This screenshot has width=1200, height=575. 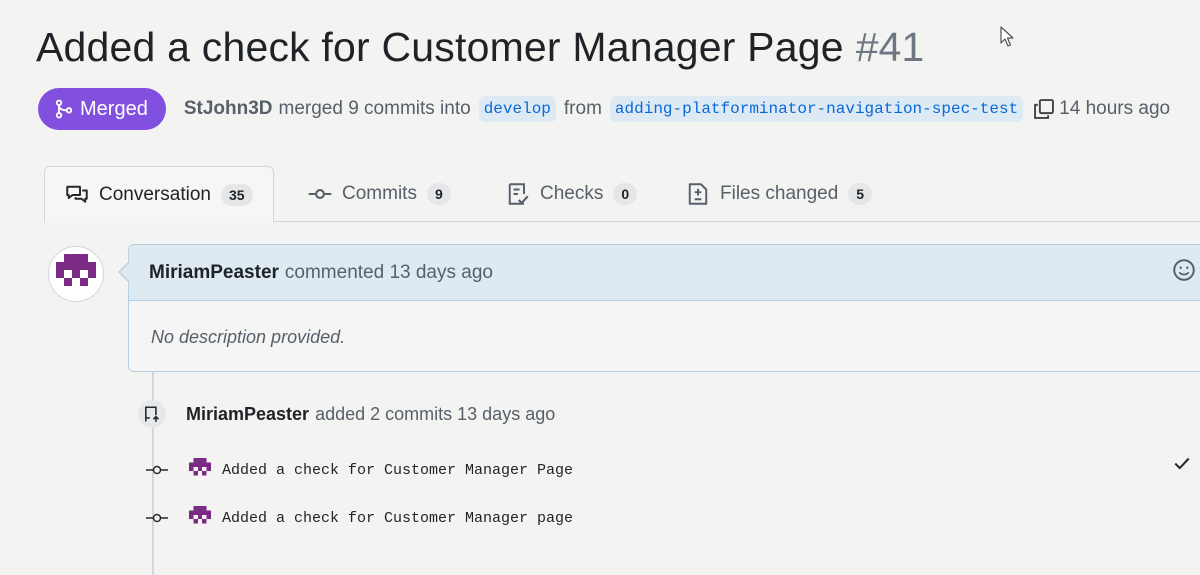 I want to click on pr-merge-time: 14 hours ago, so click(x=1115, y=108).